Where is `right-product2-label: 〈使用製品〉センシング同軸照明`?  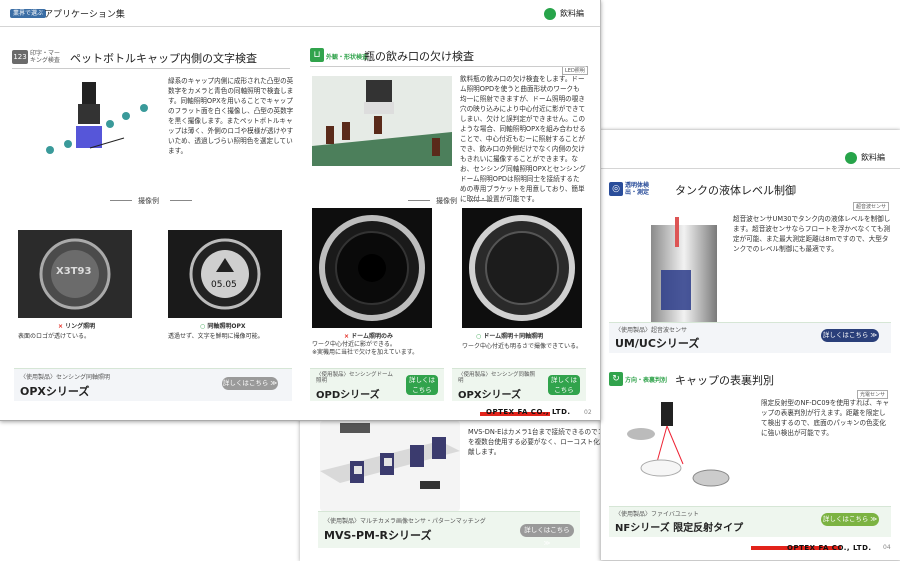 right-product2-label: 〈使用製品〉センシング同軸照明 is located at coordinates (497, 378).